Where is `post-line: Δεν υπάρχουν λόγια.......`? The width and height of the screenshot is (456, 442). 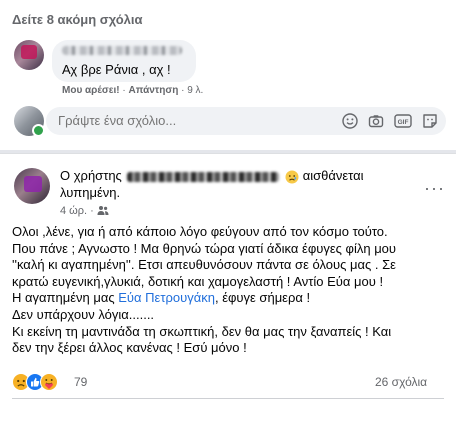 post-line: Δεν υπάρχουν λόγια....... is located at coordinates (83, 314).